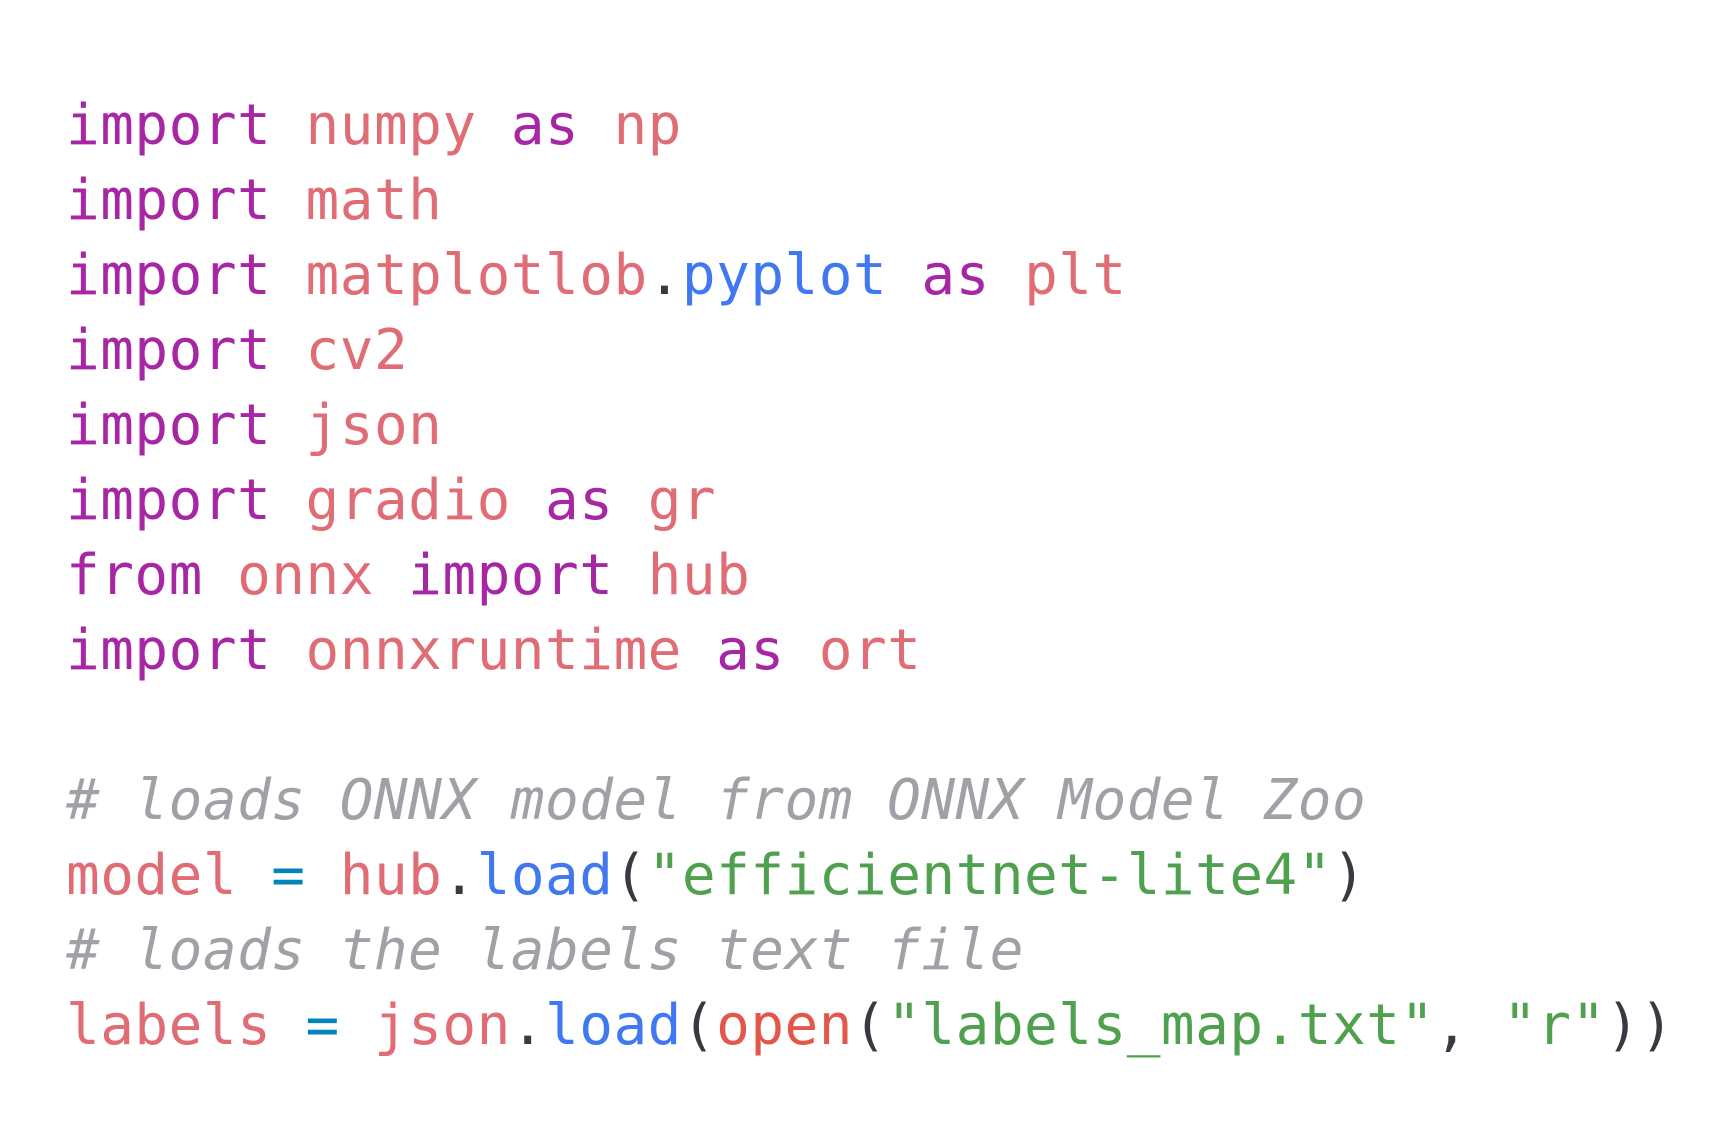 The width and height of the screenshot is (1732, 1144). Describe the element at coordinates (870, 200) in the screenshot. I see `code-line: import math` at that location.